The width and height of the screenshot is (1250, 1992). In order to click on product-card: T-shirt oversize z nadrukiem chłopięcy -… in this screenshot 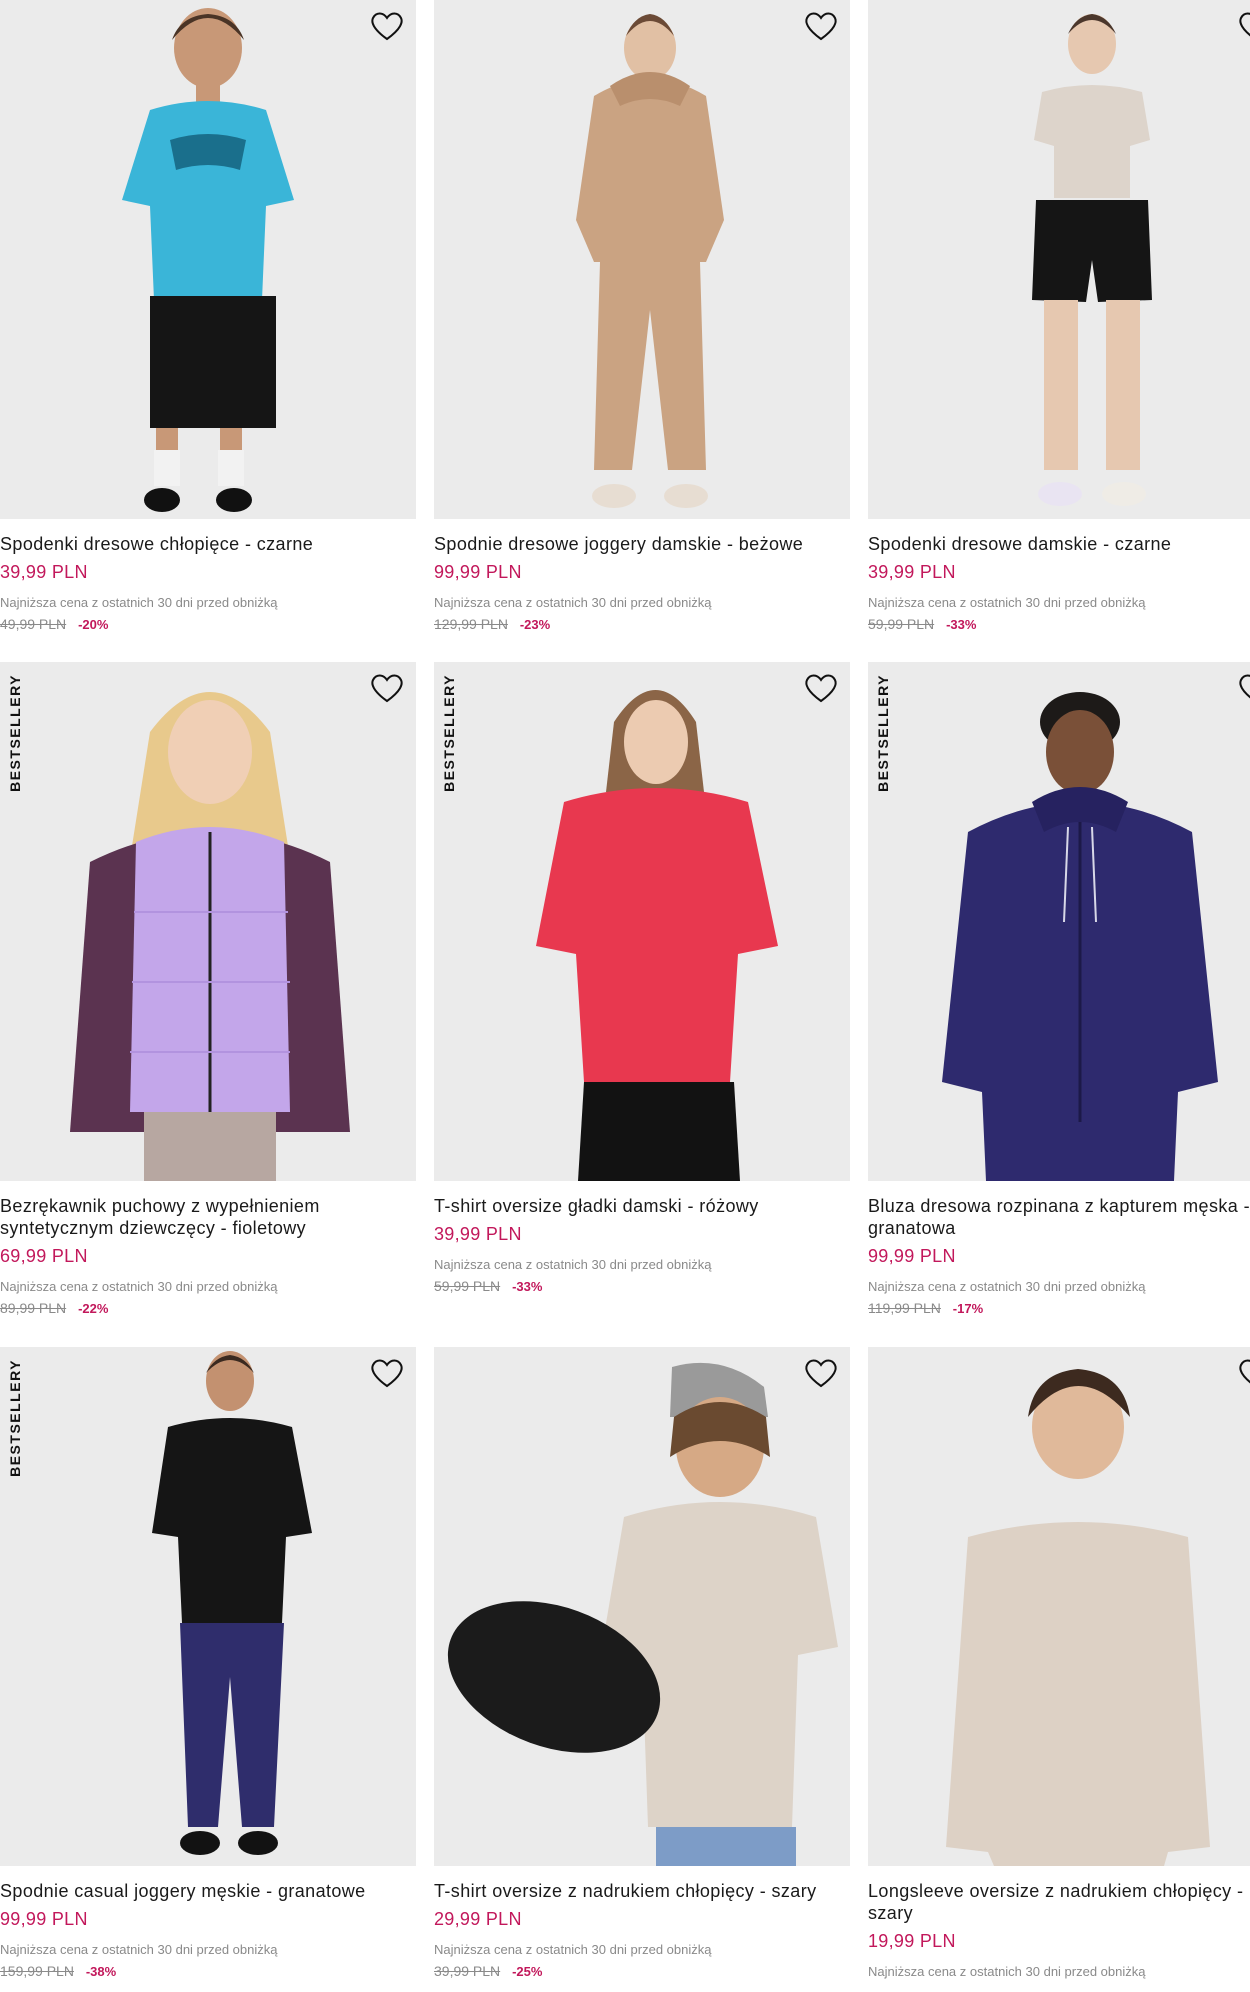, I will do `click(642, 1663)`.